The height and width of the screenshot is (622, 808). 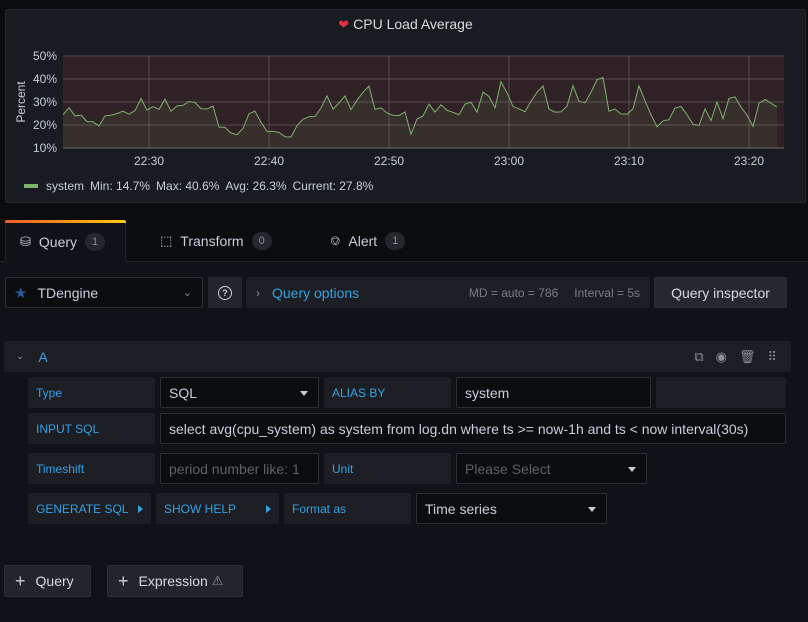 What do you see at coordinates (45, 125) in the screenshot?
I see `y-tick-label: 20%` at bounding box center [45, 125].